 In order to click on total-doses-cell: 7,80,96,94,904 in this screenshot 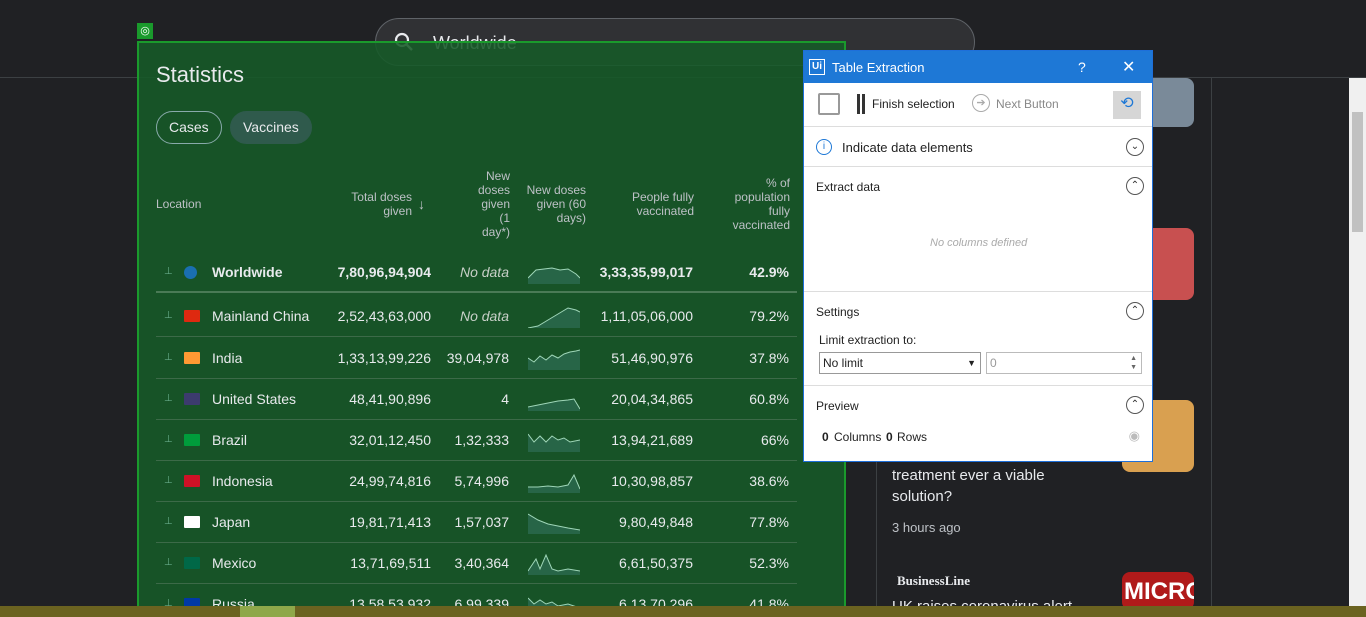, I will do `click(384, 272)`.